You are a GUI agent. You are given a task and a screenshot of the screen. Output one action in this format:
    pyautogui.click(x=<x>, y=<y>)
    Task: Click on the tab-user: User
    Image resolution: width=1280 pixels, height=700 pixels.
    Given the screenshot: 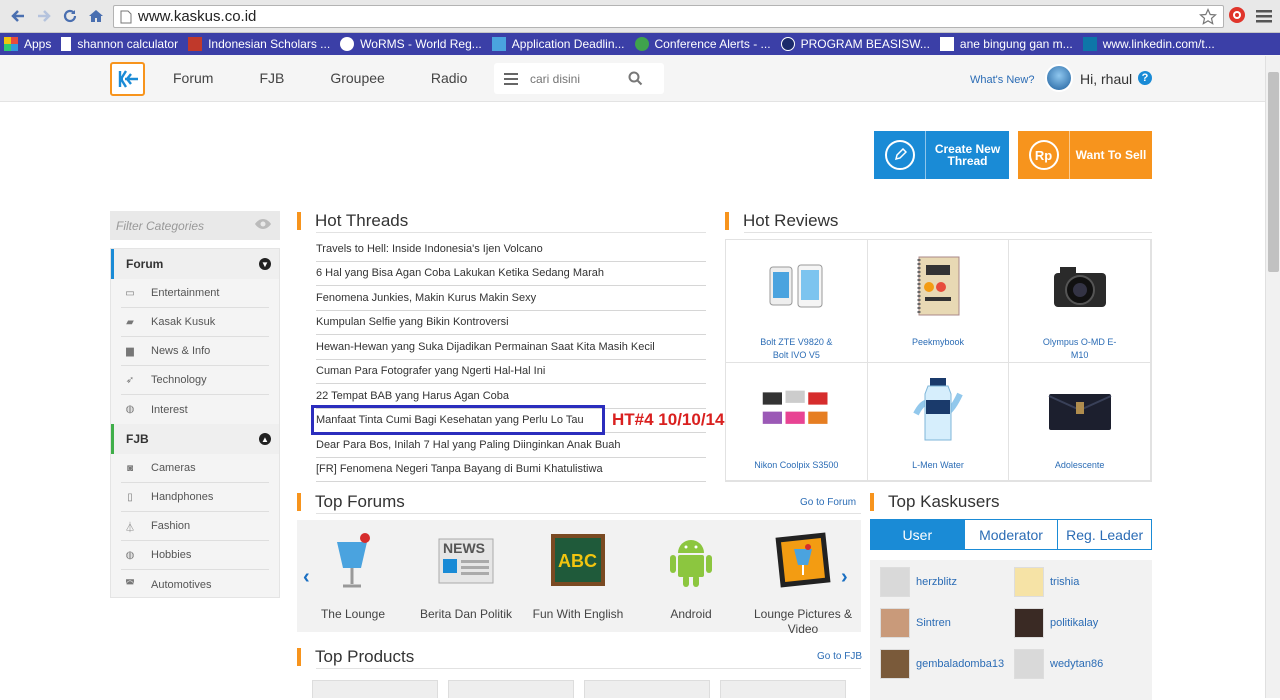 What is the action you would take?
    pyautogui.click(x=918, y=534)
    